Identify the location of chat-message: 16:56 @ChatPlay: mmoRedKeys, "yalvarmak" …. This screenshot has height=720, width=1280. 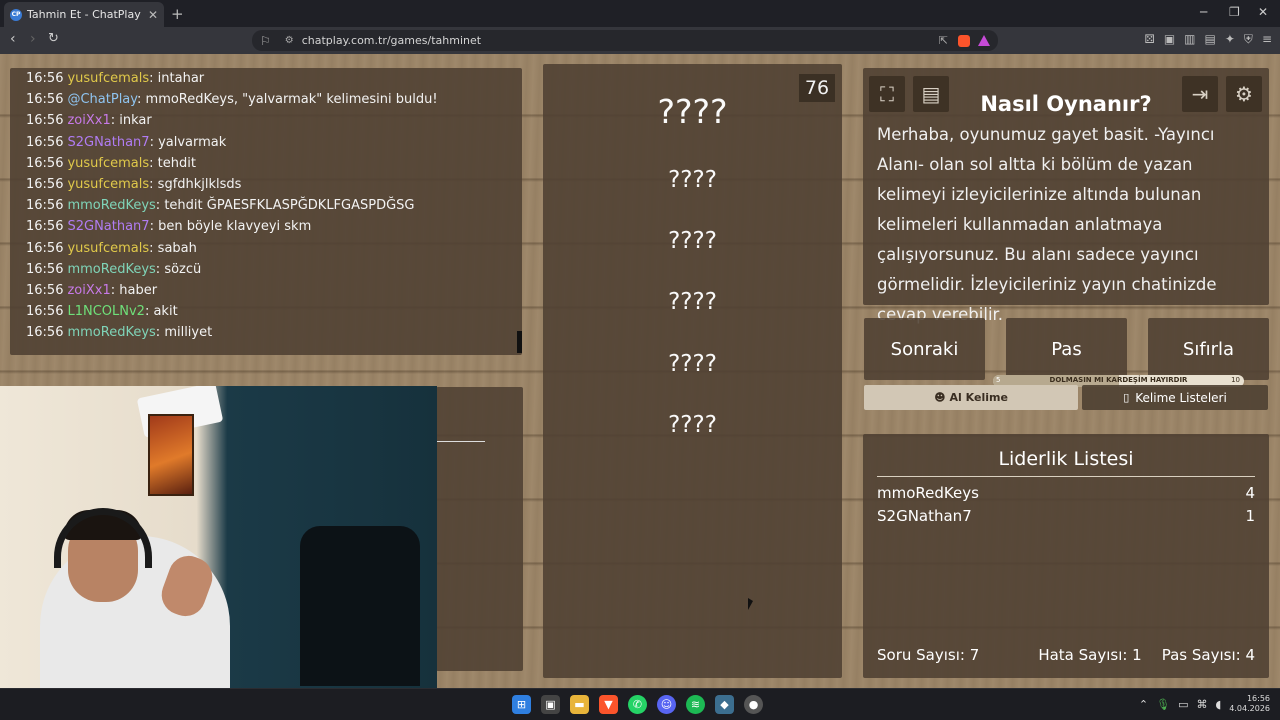
(232, 99).